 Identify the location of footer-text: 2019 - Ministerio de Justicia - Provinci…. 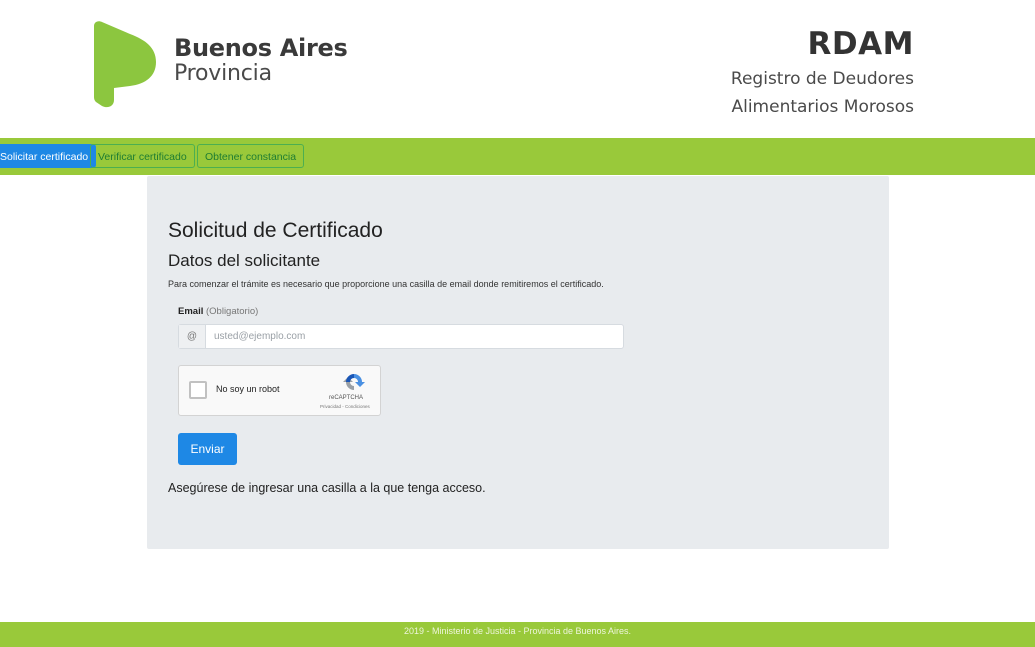
(517, 631).